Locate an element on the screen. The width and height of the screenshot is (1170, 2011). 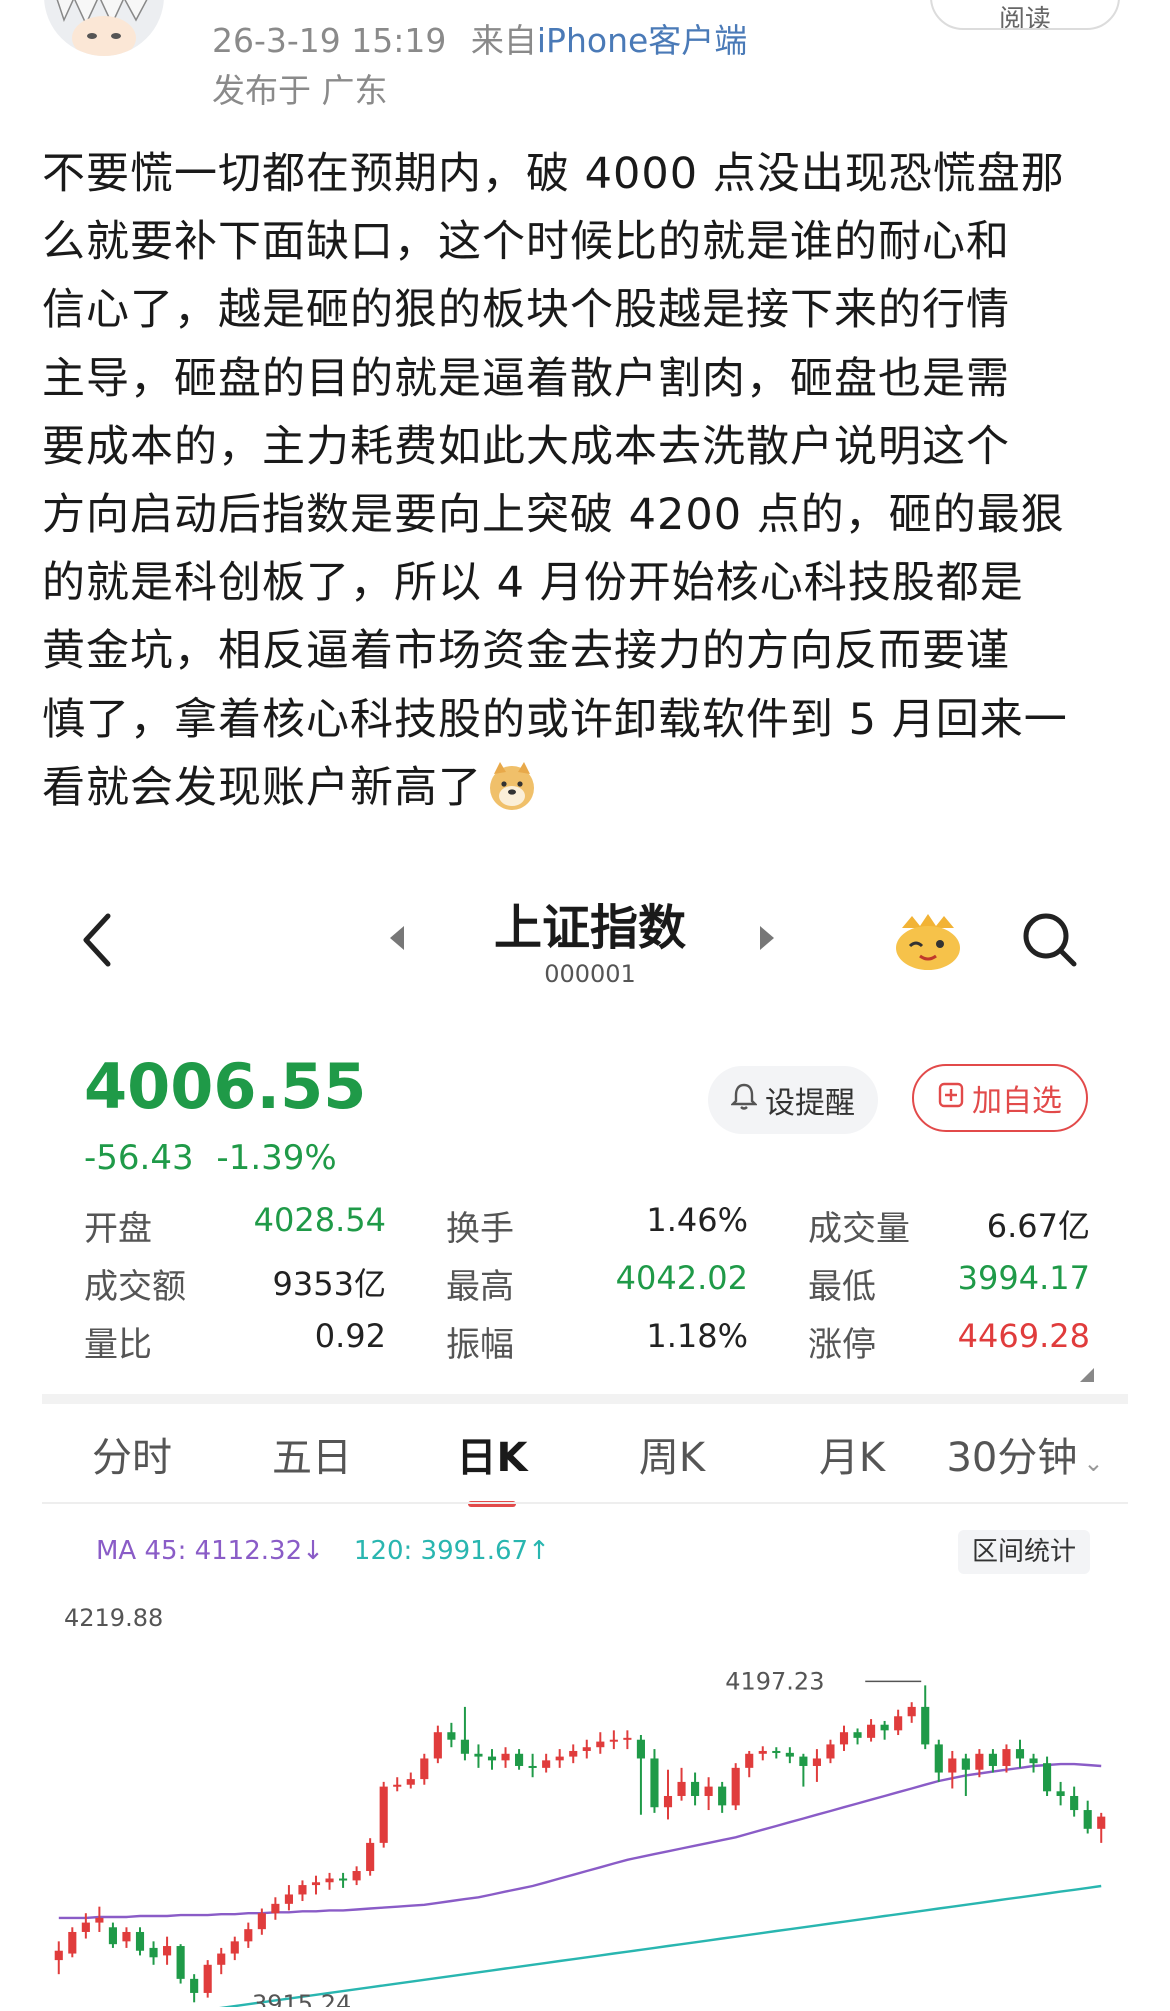
post-client-link: iPhone客户端 is located at coordinates (642, 40).